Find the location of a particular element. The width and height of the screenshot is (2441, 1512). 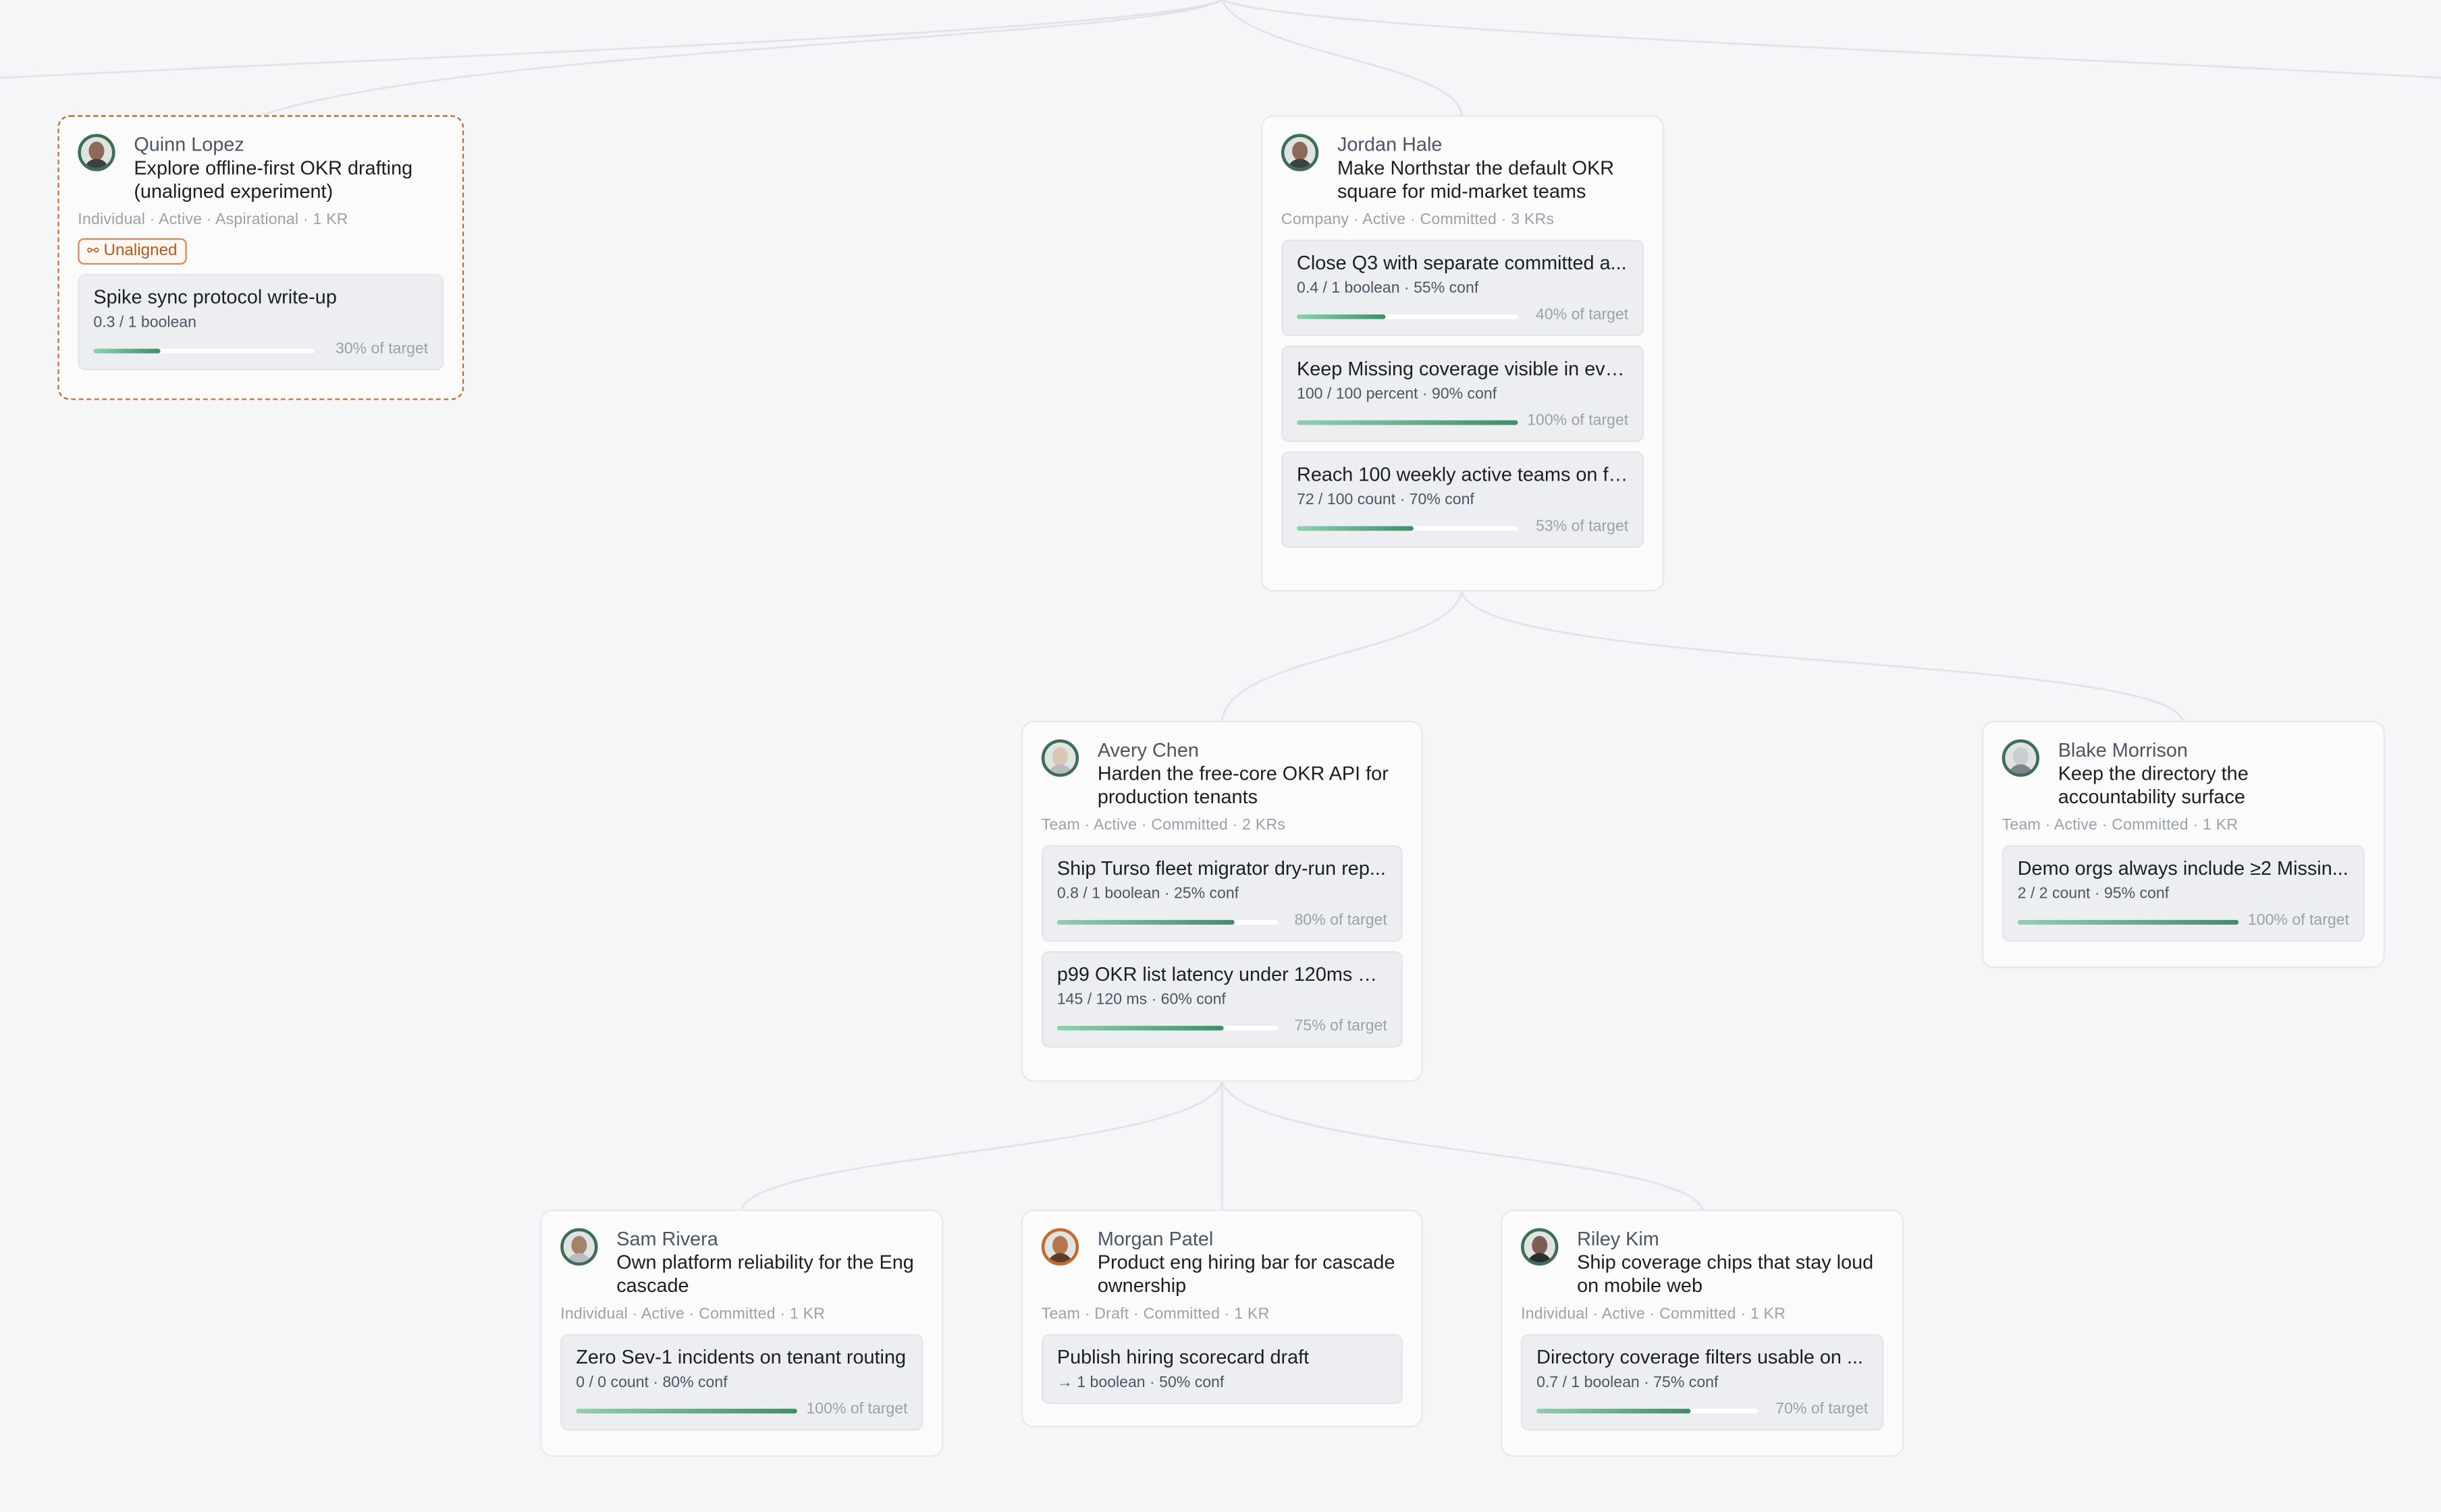

unaligned-badge: ⚯ Unaligned is located at coordinates (132, 251).